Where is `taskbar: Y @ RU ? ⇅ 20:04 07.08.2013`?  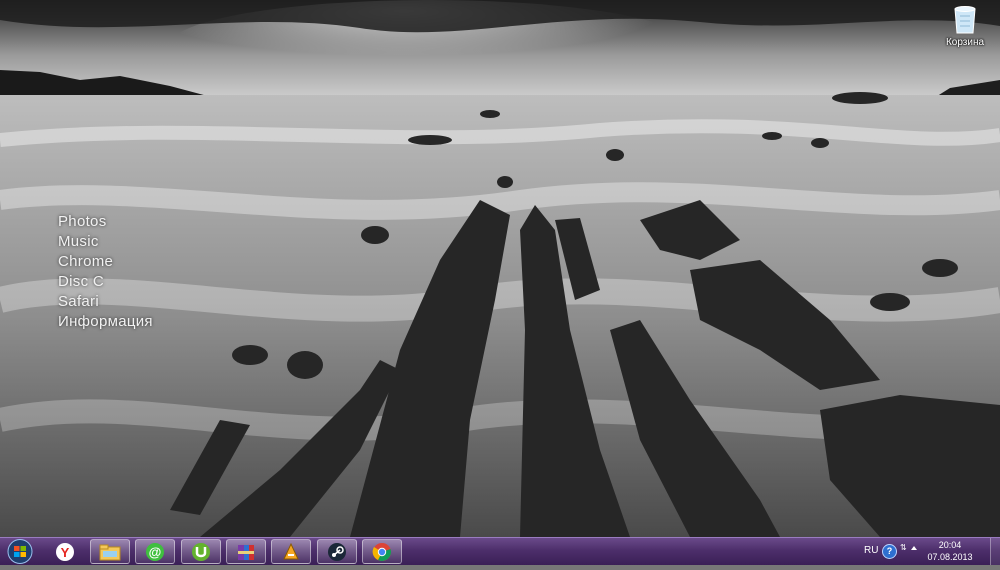 taskbar: Y @ RU ? ⇅ 20:04 07.08.2013 is located at coordinates (500, 551).